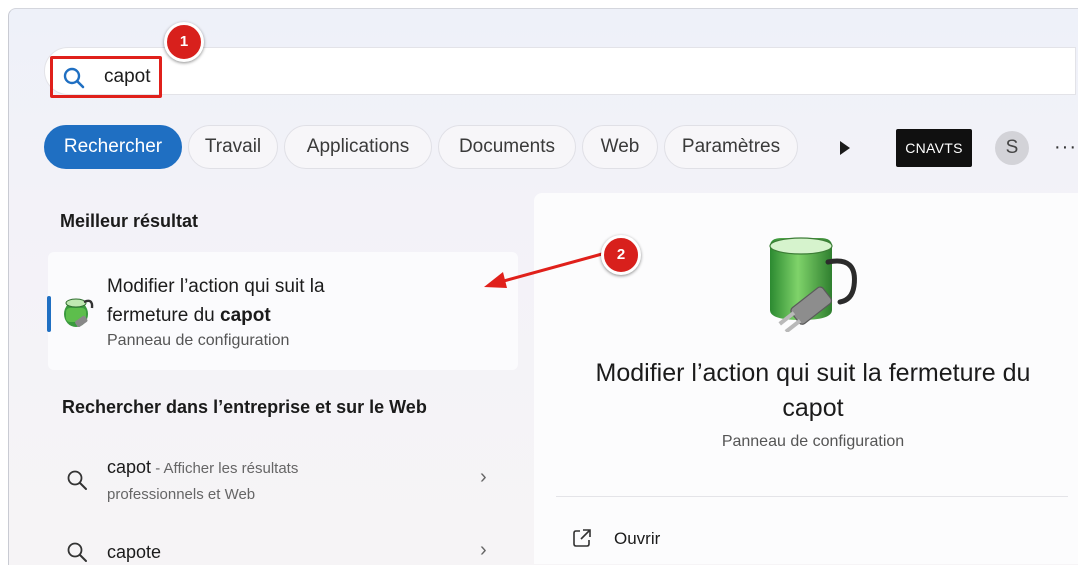  Describe the element at coordinates (1012, 148) in the screenshot. I see `avatar: S` at that location.